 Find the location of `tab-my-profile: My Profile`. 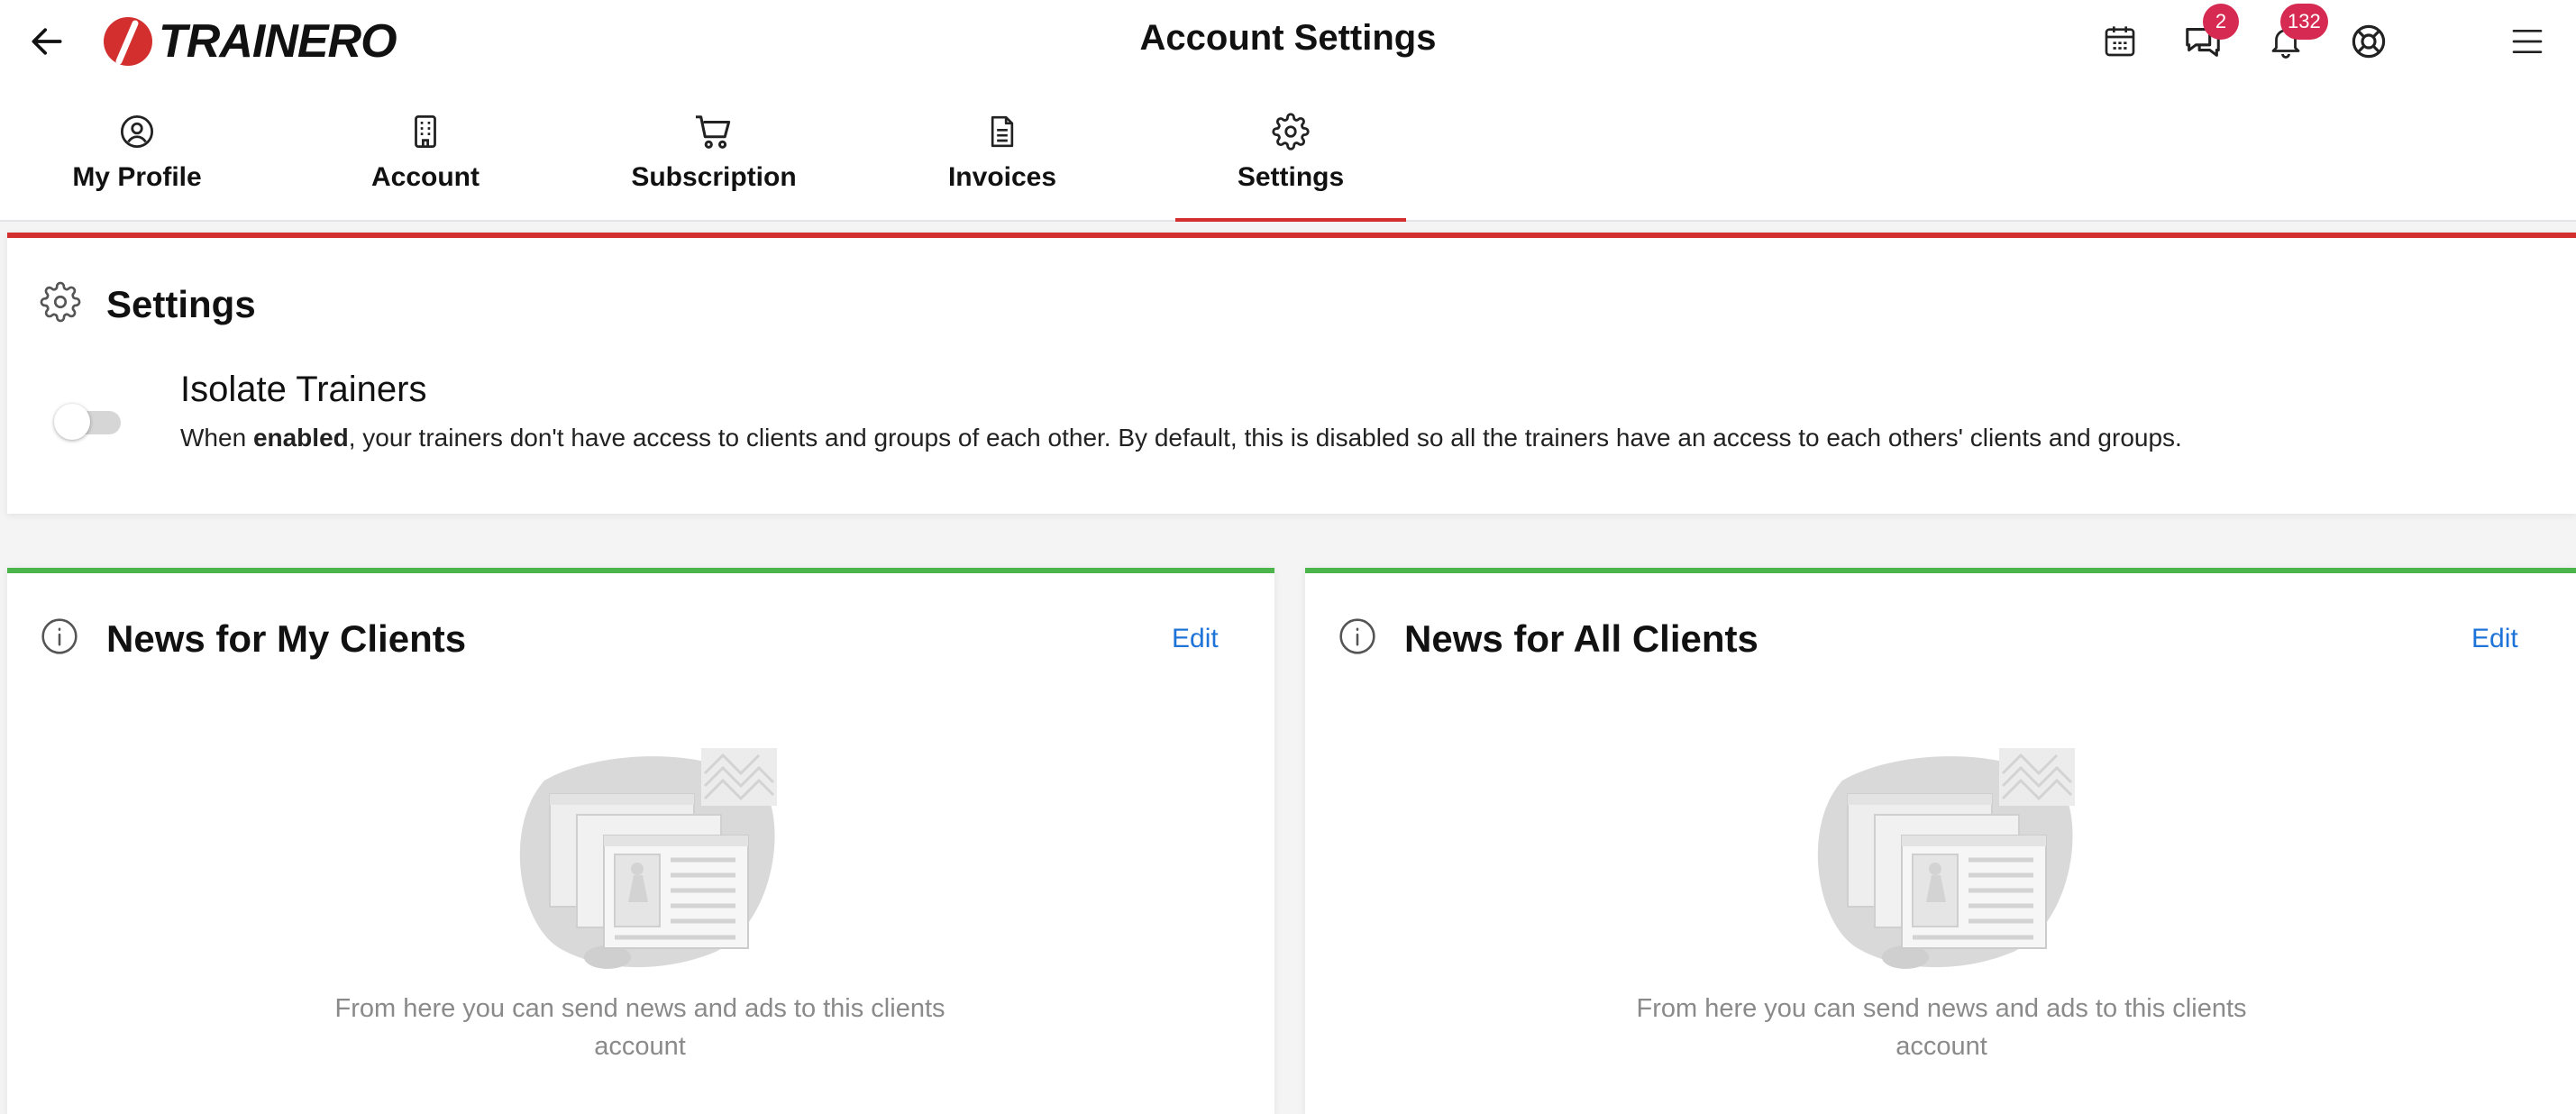

tab-my-profile: My Profile is located at coordinates (137, 159).